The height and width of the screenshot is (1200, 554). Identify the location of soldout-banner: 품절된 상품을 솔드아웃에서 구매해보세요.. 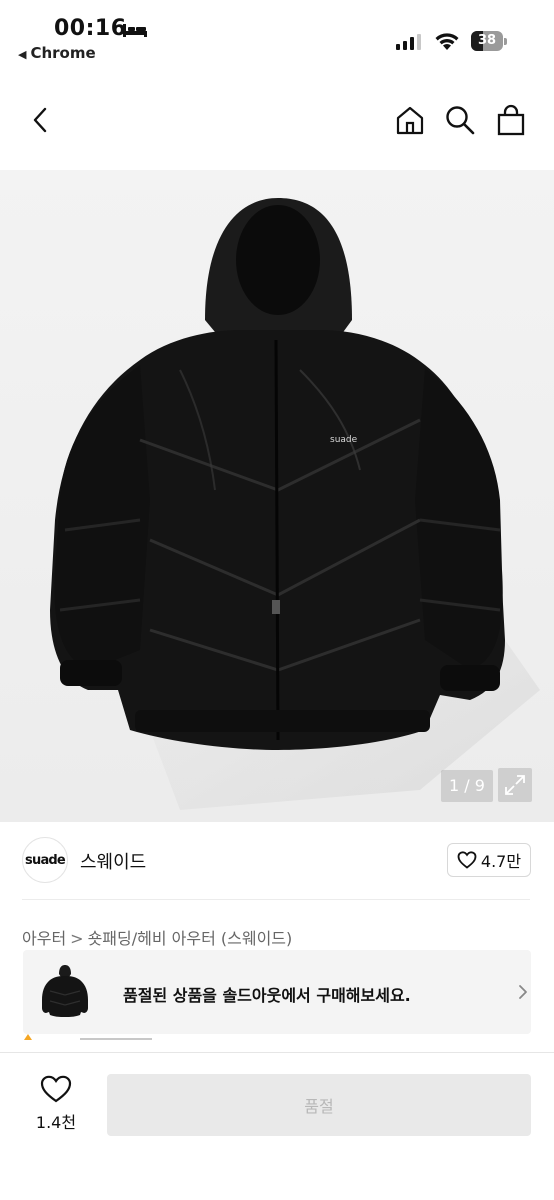
(277, 992).